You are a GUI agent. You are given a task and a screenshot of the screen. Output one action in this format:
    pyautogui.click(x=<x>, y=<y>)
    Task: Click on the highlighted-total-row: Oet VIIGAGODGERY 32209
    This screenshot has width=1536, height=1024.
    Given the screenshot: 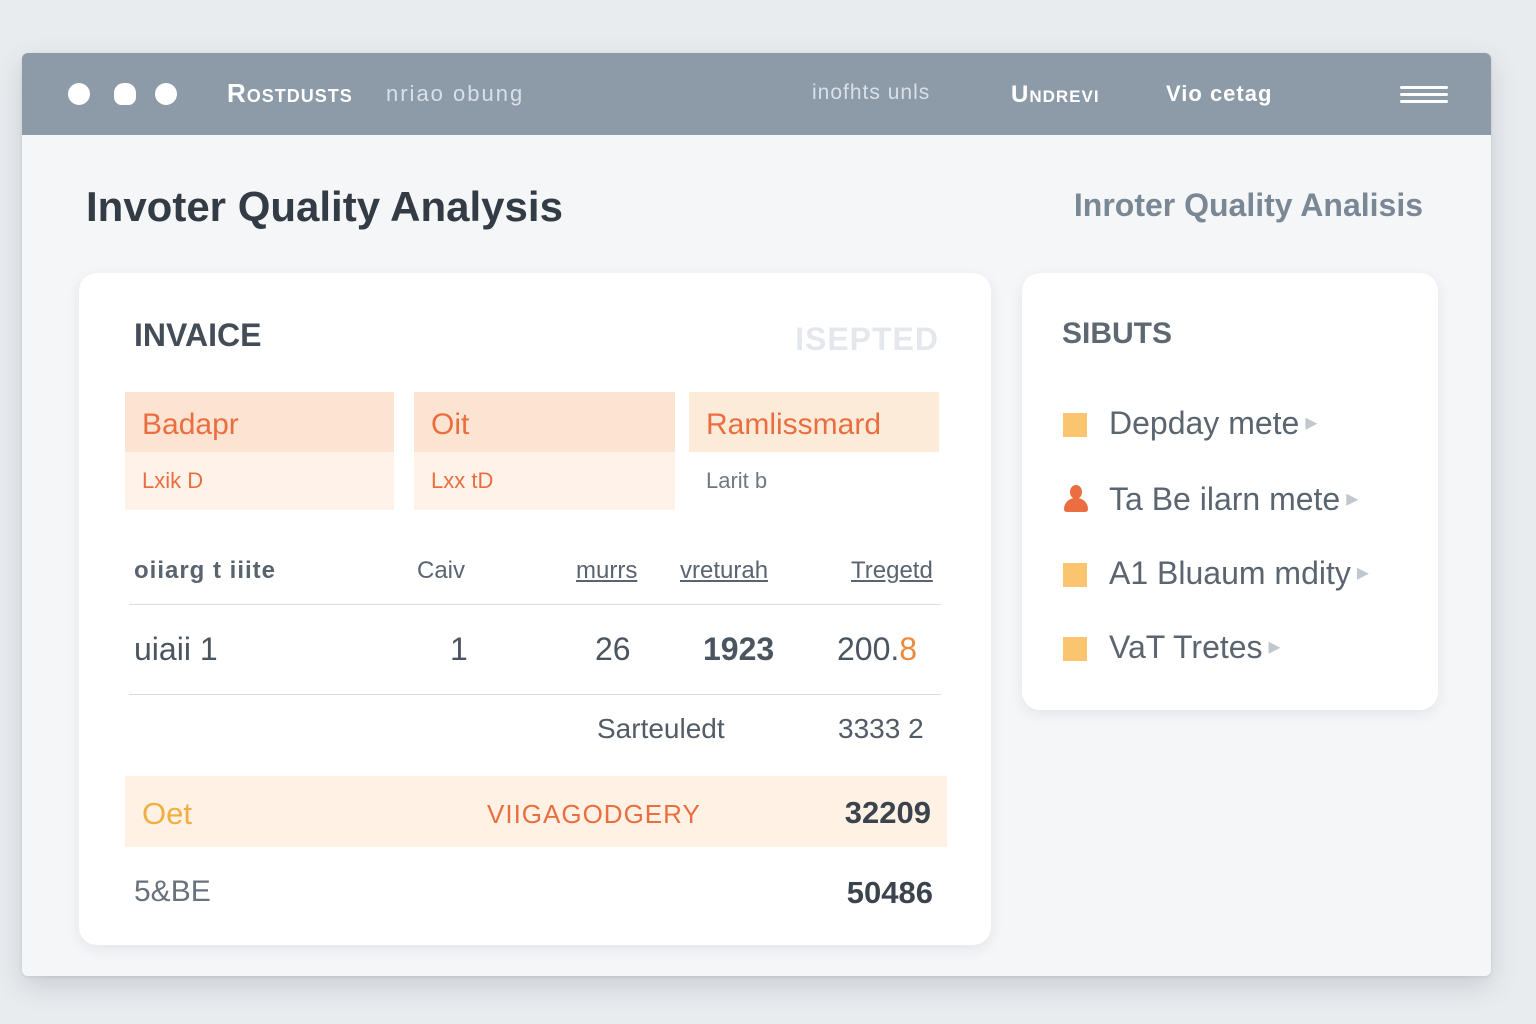 What is the action you would take?
    pyautogui.click(x=536, y=811)
    